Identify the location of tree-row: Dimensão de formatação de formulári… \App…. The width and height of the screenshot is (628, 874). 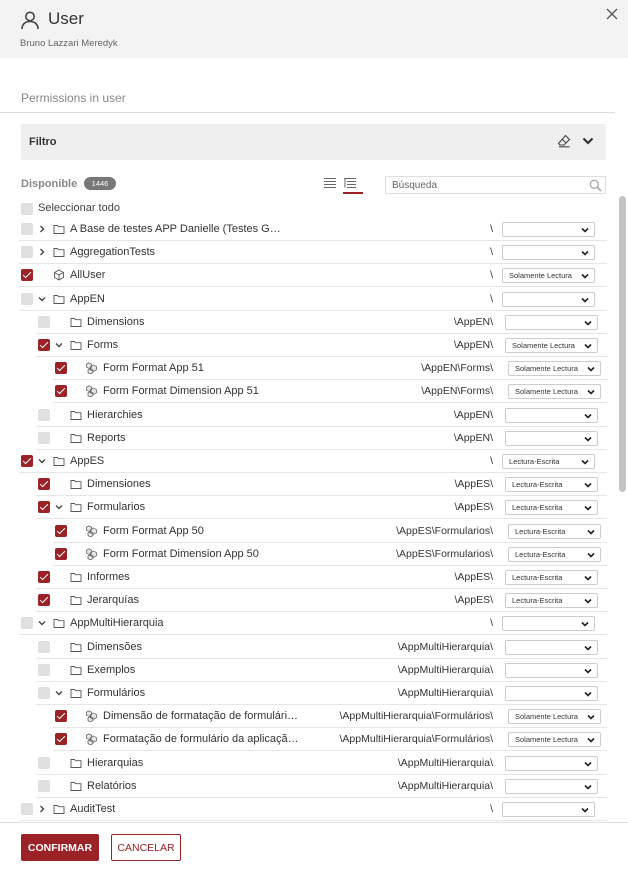
(307, 717).